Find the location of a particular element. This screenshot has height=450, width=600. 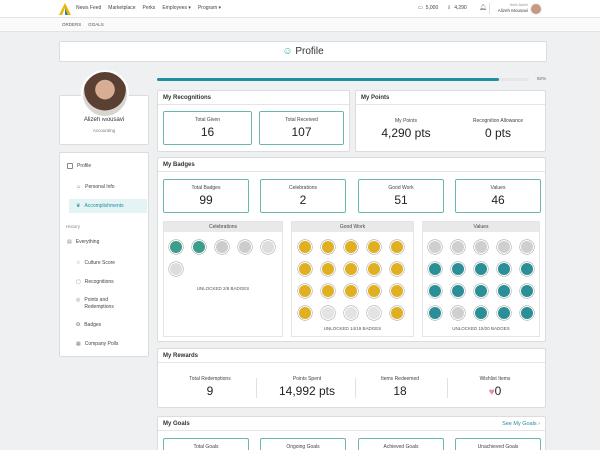

received-balance: ⇩ 4,290 is located at coordinates (457, 8).